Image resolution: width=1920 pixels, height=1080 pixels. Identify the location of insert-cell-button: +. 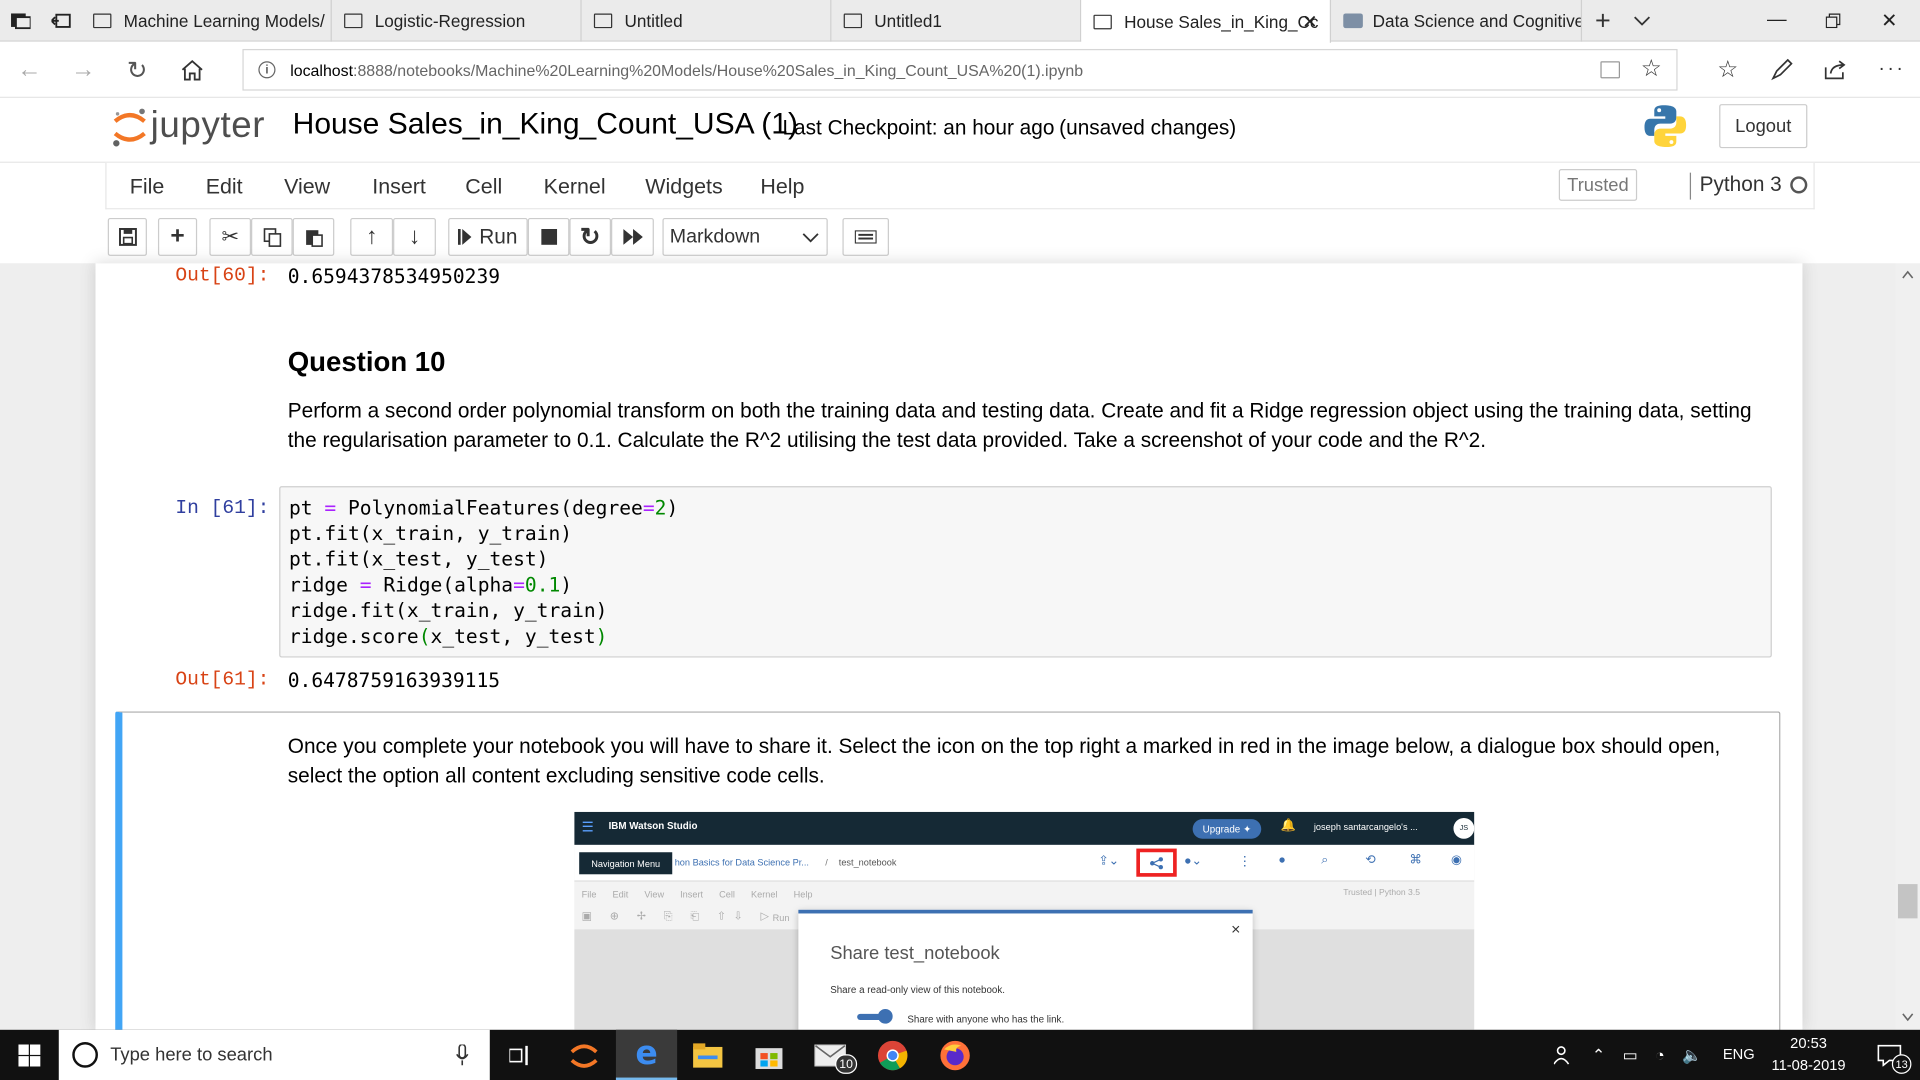
(177, 236).